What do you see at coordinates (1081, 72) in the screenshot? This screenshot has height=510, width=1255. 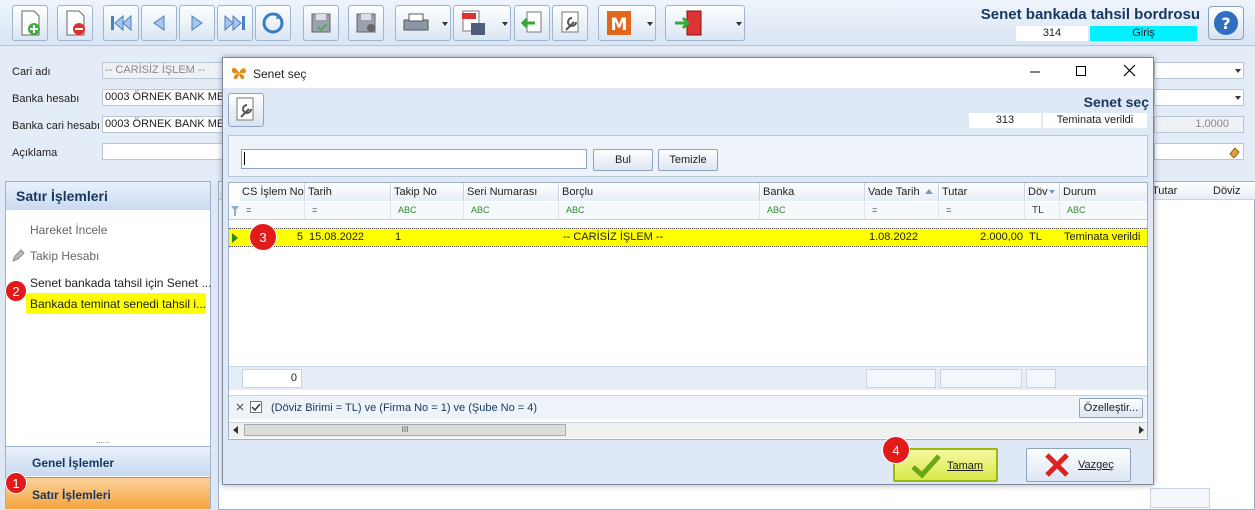 I see `maximize-button` at bounding box center [1081, 72].